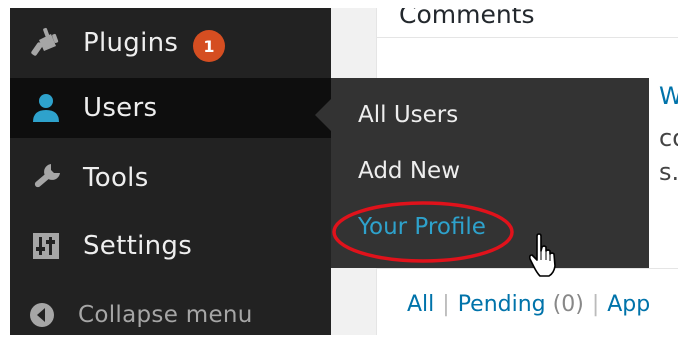 The height and width of the screenshot is (337, 678). Describe the element at coordinates (568, 304) in the screenshot. I see `filter-pending-count: (0)` at that location.